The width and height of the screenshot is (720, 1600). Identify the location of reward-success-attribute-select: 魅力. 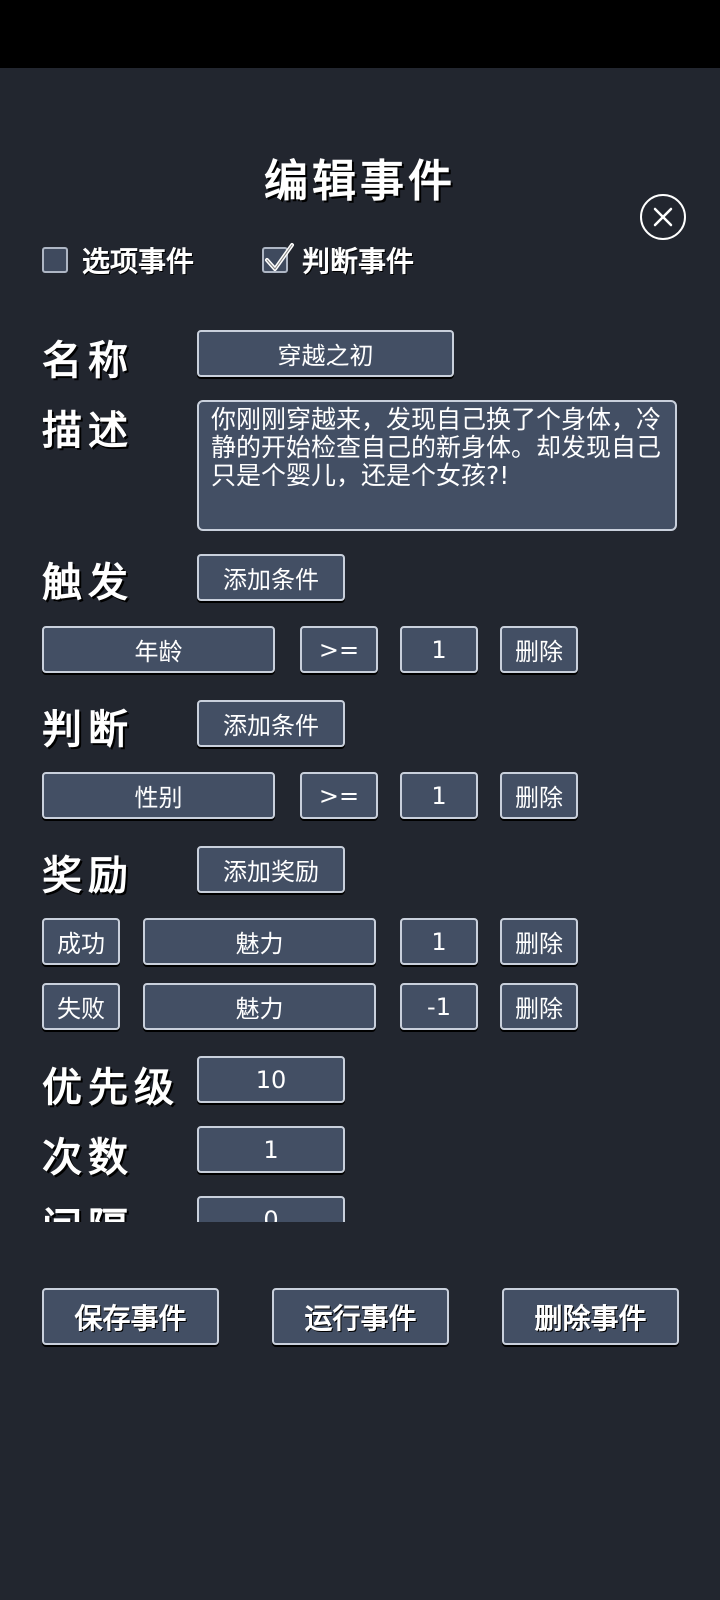
(259, 941).